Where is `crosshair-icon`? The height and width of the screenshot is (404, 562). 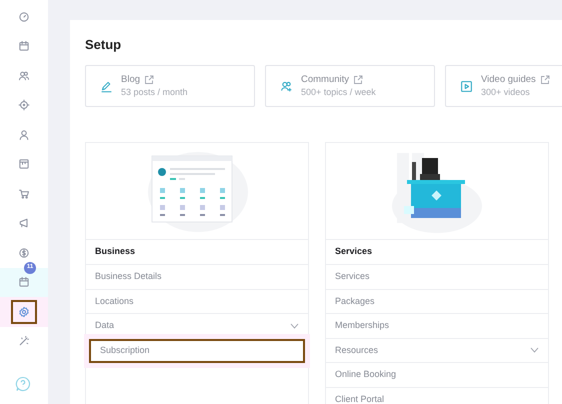
crosshair-icon is located at coordinates (24, 105).